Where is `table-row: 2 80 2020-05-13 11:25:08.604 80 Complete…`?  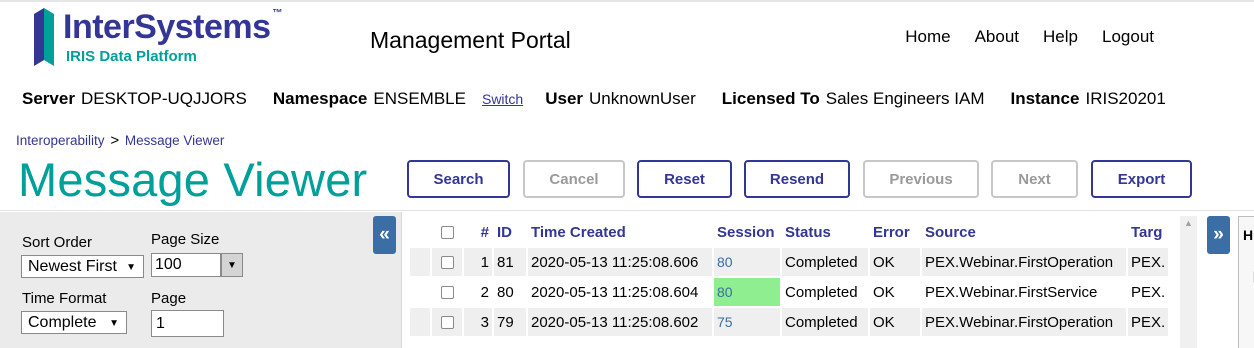 table-row: 2 80 2020-05-13 11:25:08.604 80 Complete… is located at coordinates (789, 292).